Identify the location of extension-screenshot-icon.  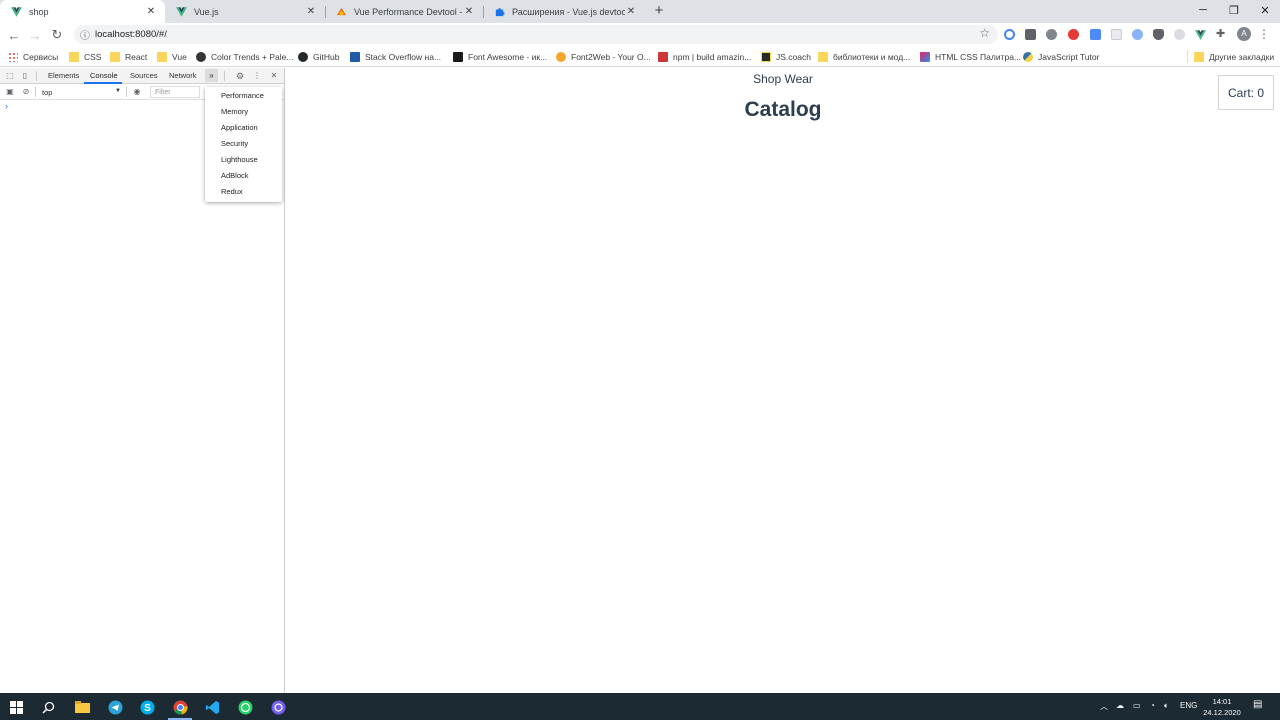
(1030, 34).